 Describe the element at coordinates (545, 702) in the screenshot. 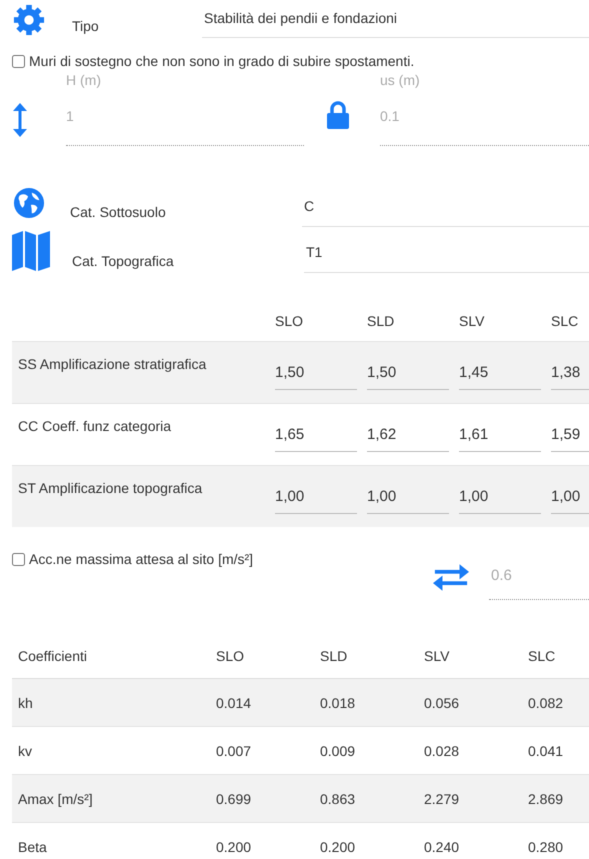

I see `table-cell-text: 0.082` at that location.